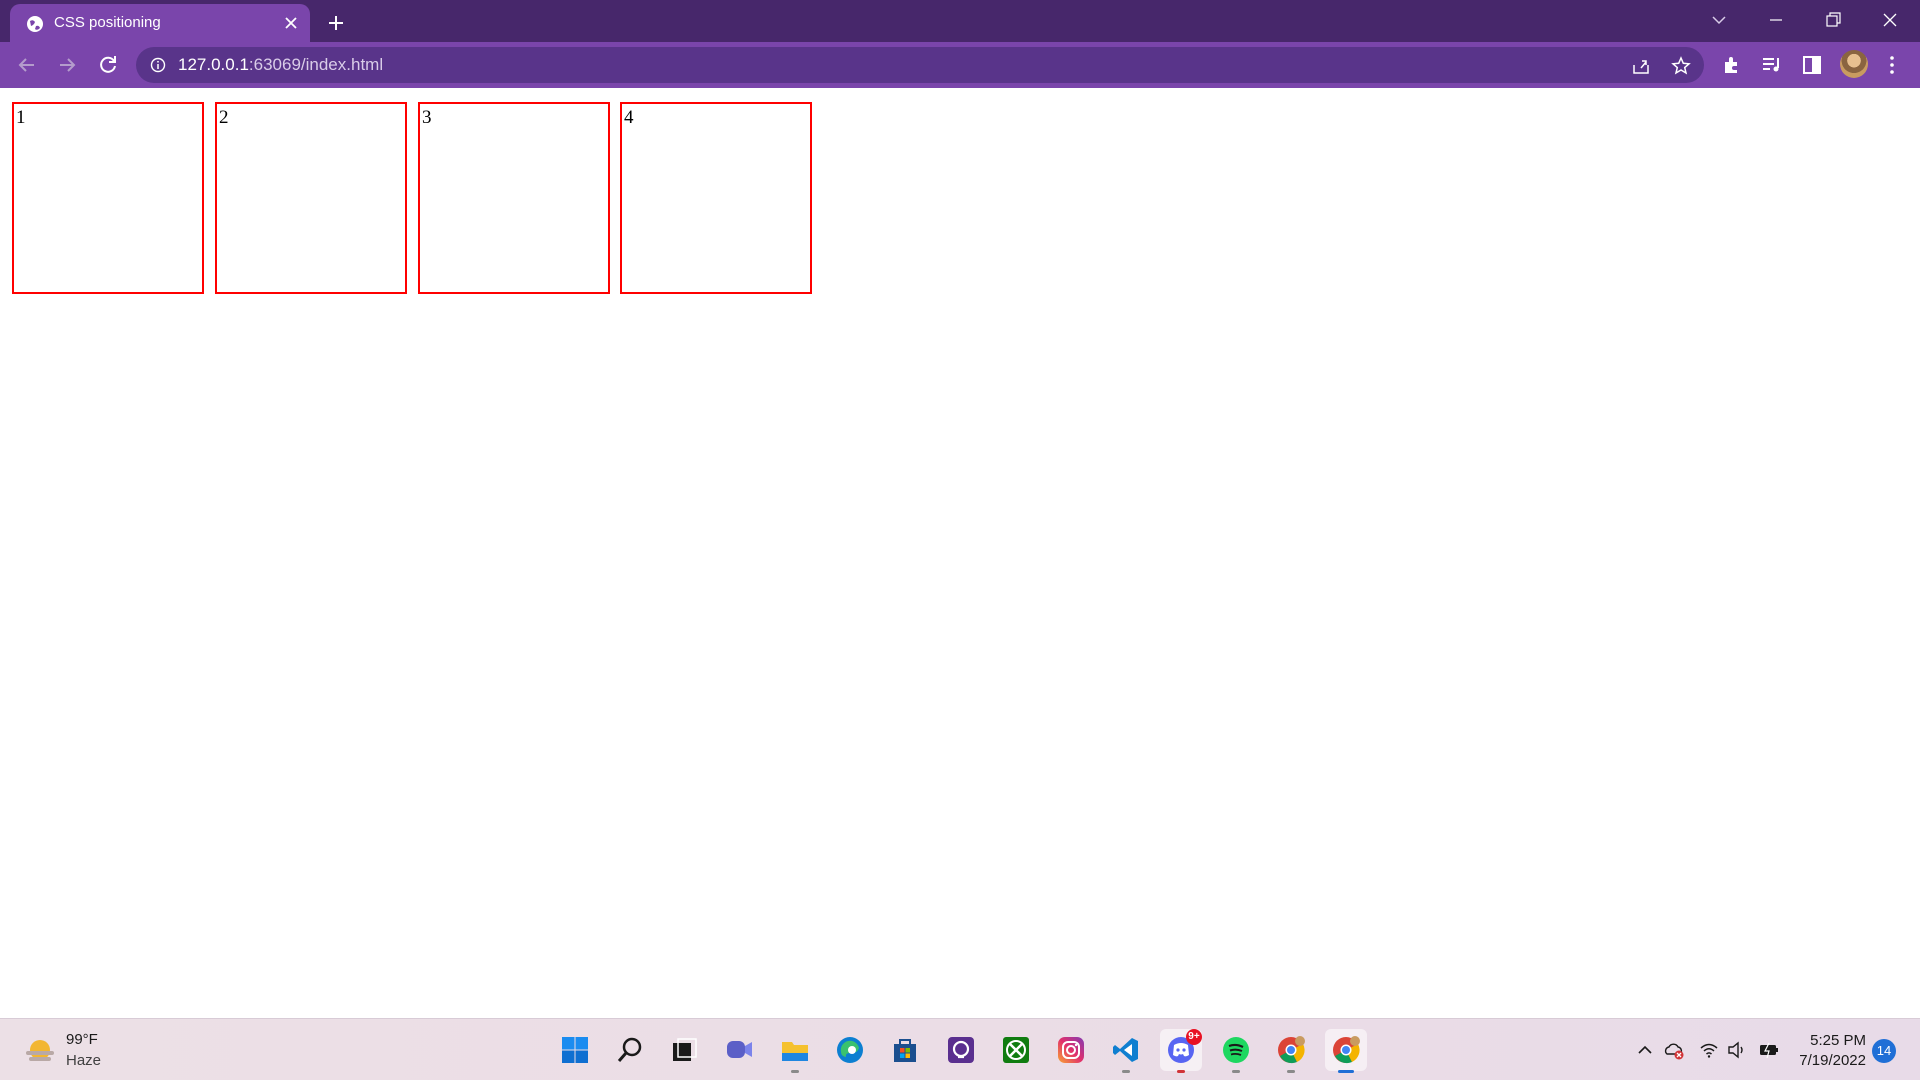  What do you see at coordinates (40, 1050) in the screenshot?
I see `haze-sun-icon` at bounding box center [40, 1050].